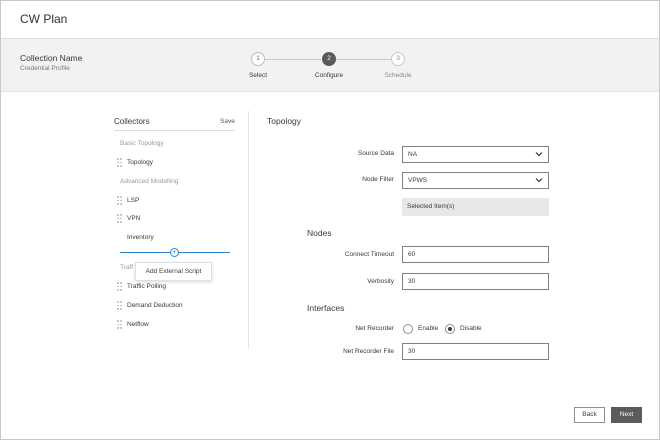  I want to click on collector-label: Topology, so click(140, 162).